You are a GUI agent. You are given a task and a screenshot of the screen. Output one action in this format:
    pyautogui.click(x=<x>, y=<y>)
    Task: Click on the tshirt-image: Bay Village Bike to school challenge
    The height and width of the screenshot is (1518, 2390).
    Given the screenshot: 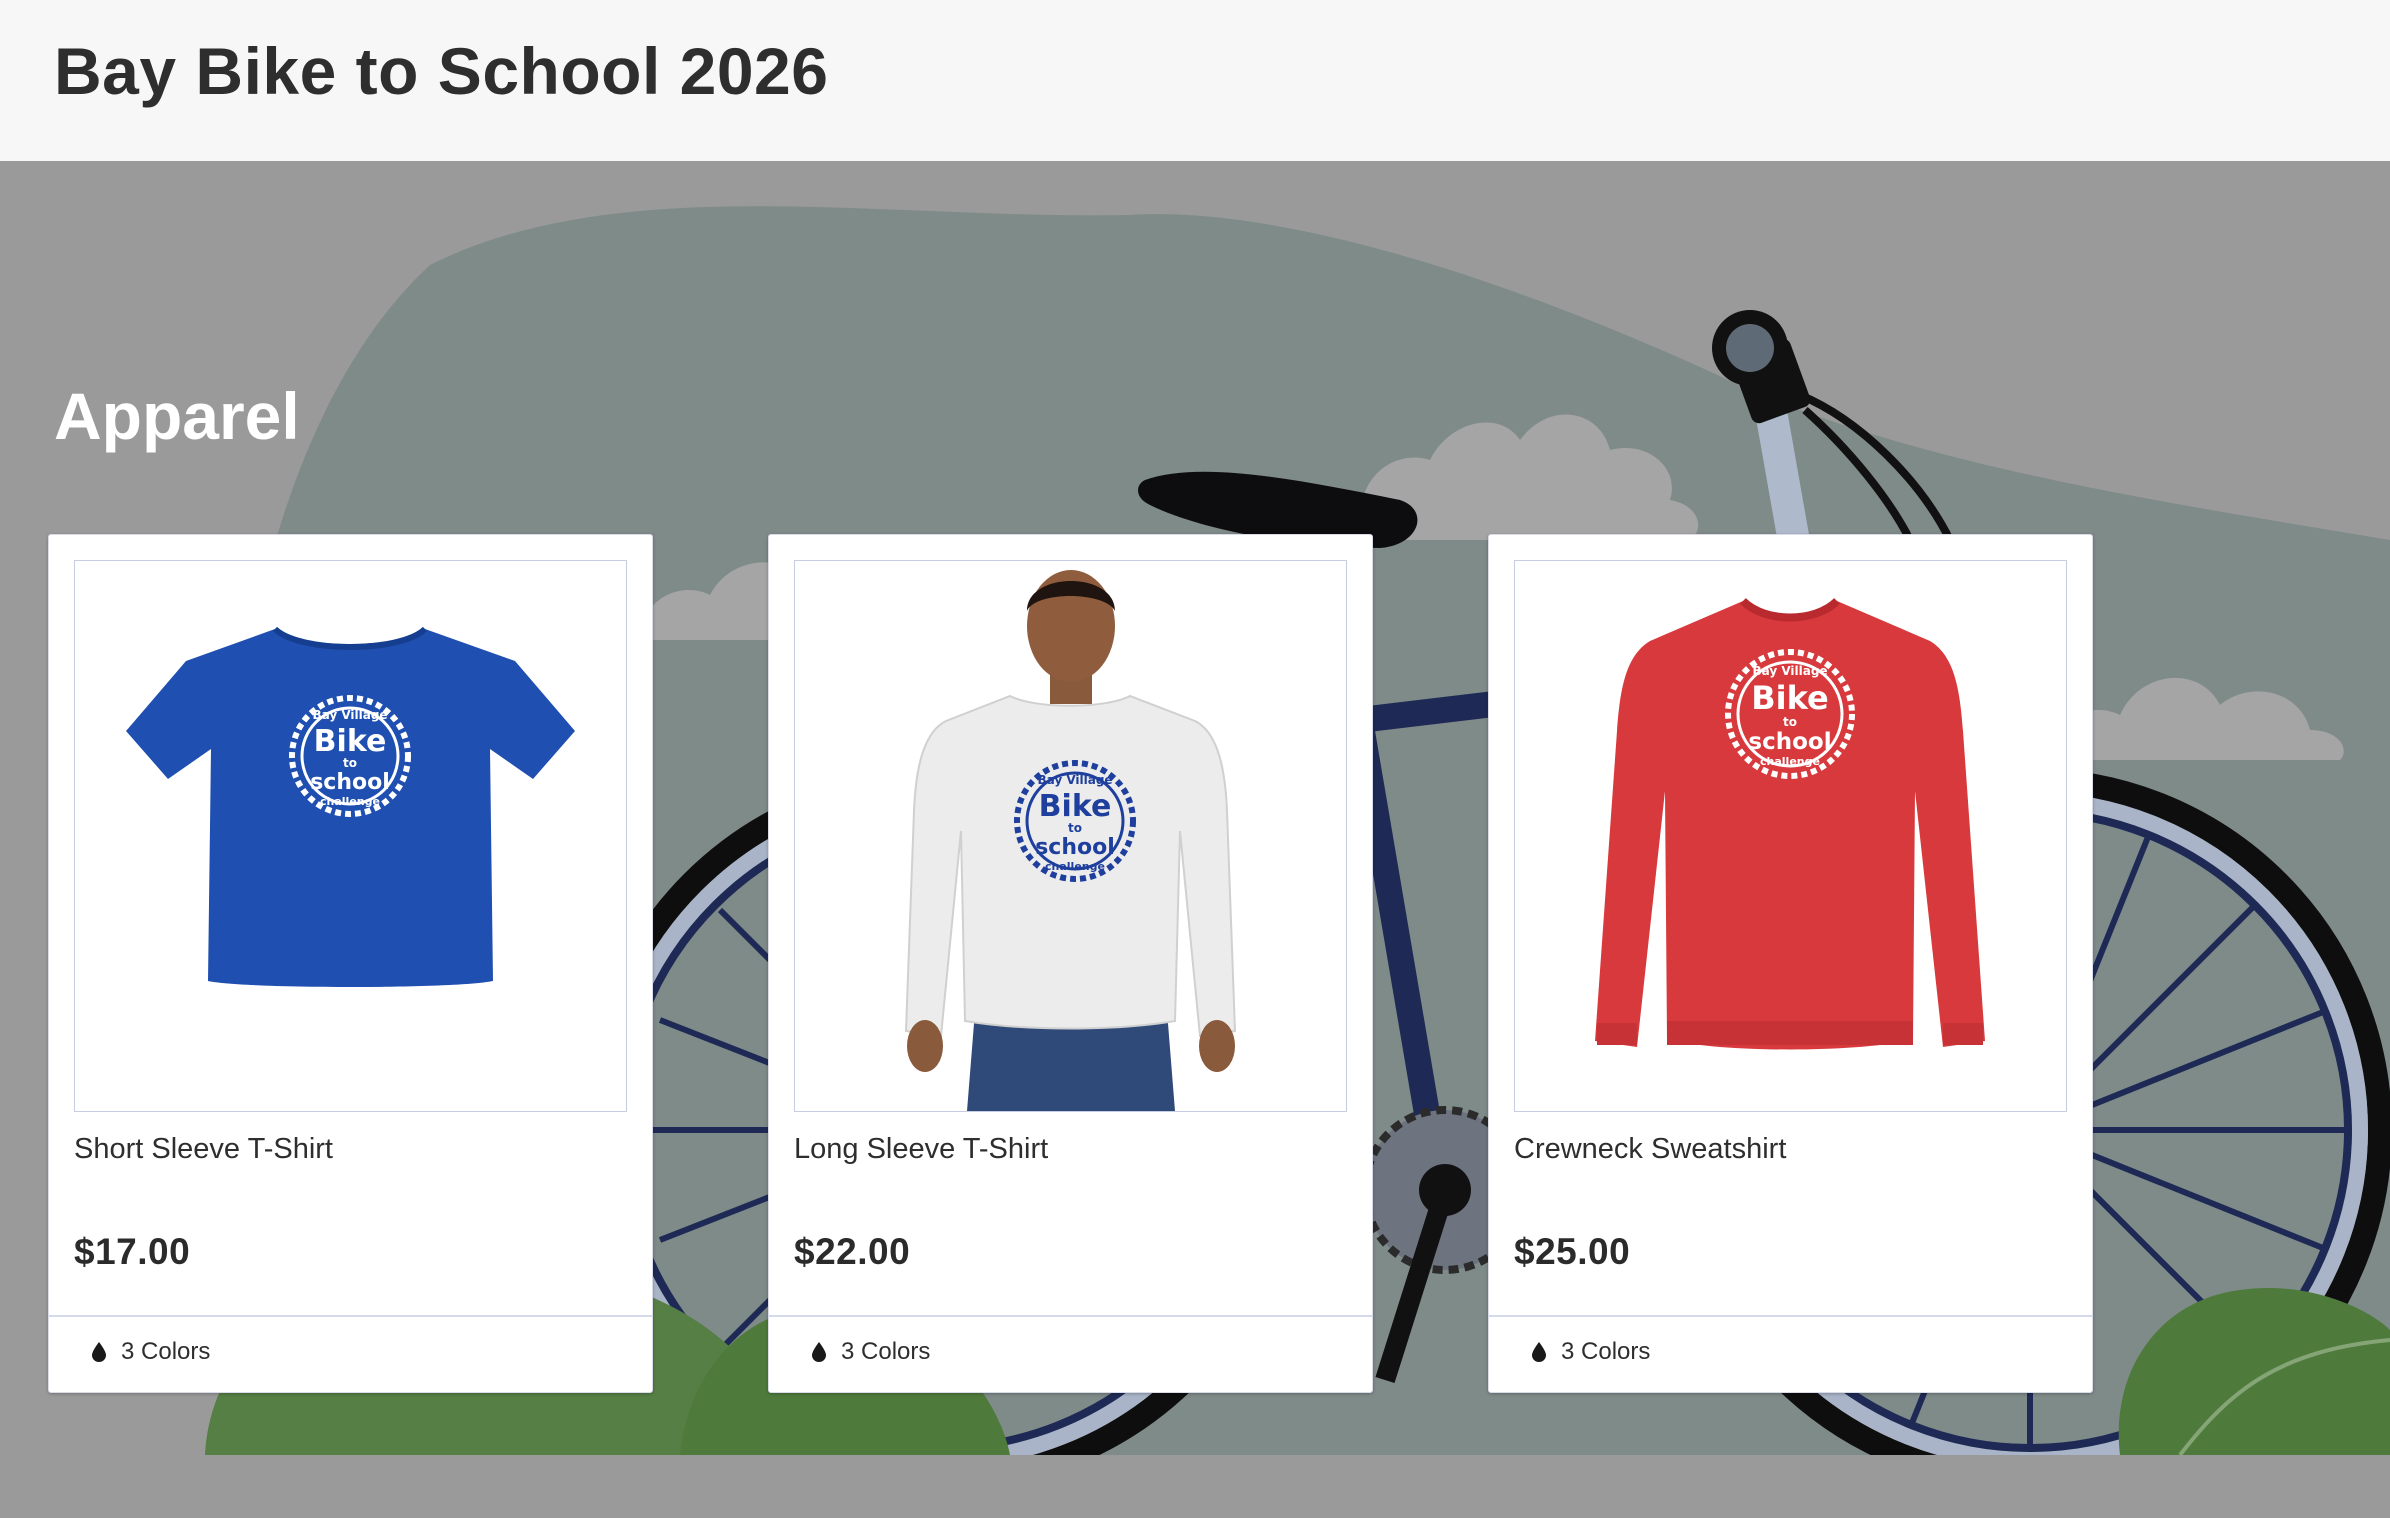 What is the action you would take?
    pyautogui.click(x=350, y=806)
    